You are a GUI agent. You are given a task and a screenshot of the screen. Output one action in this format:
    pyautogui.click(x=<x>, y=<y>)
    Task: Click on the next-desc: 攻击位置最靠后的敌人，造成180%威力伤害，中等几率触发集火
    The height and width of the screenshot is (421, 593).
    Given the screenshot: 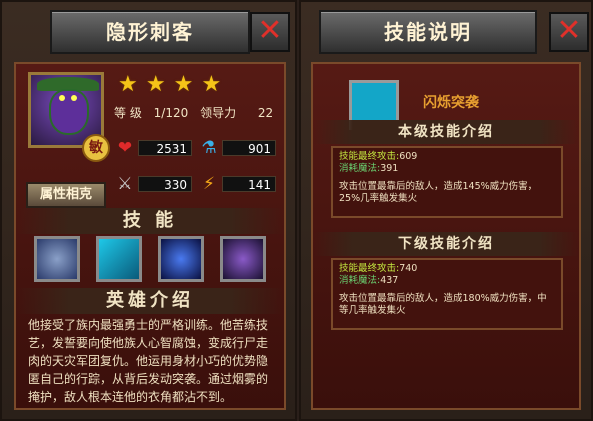 What is the action you would take?
    pyautogui.click(x=443, y=304)
    